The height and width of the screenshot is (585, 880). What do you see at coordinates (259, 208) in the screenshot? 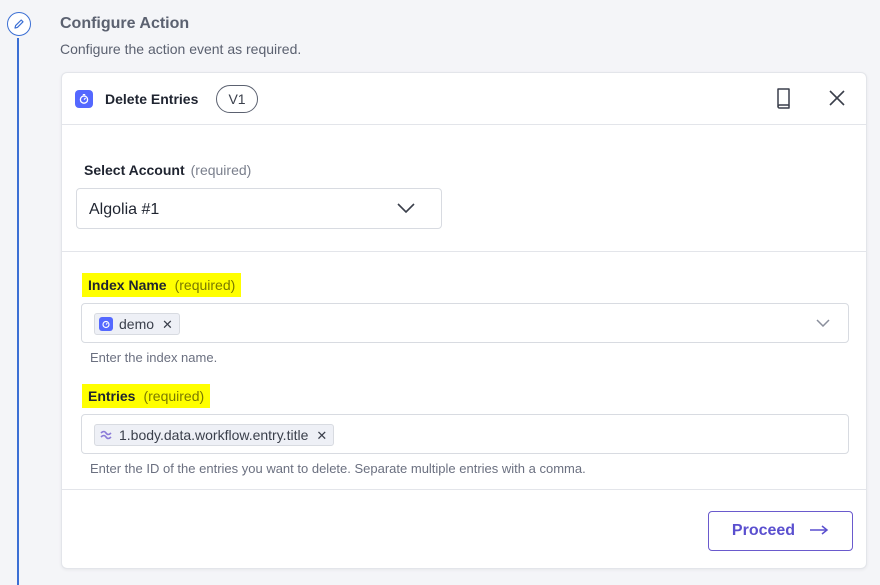
I see `account-select: Algolia #1` at bounding box center [259, 208].